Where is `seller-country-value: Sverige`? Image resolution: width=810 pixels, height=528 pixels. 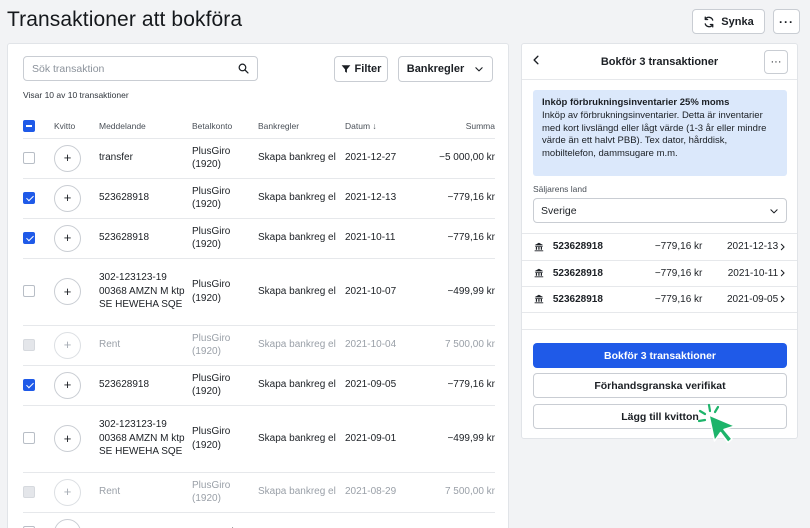 seller-country-value: Sverige is located at coordinates (559, 210).